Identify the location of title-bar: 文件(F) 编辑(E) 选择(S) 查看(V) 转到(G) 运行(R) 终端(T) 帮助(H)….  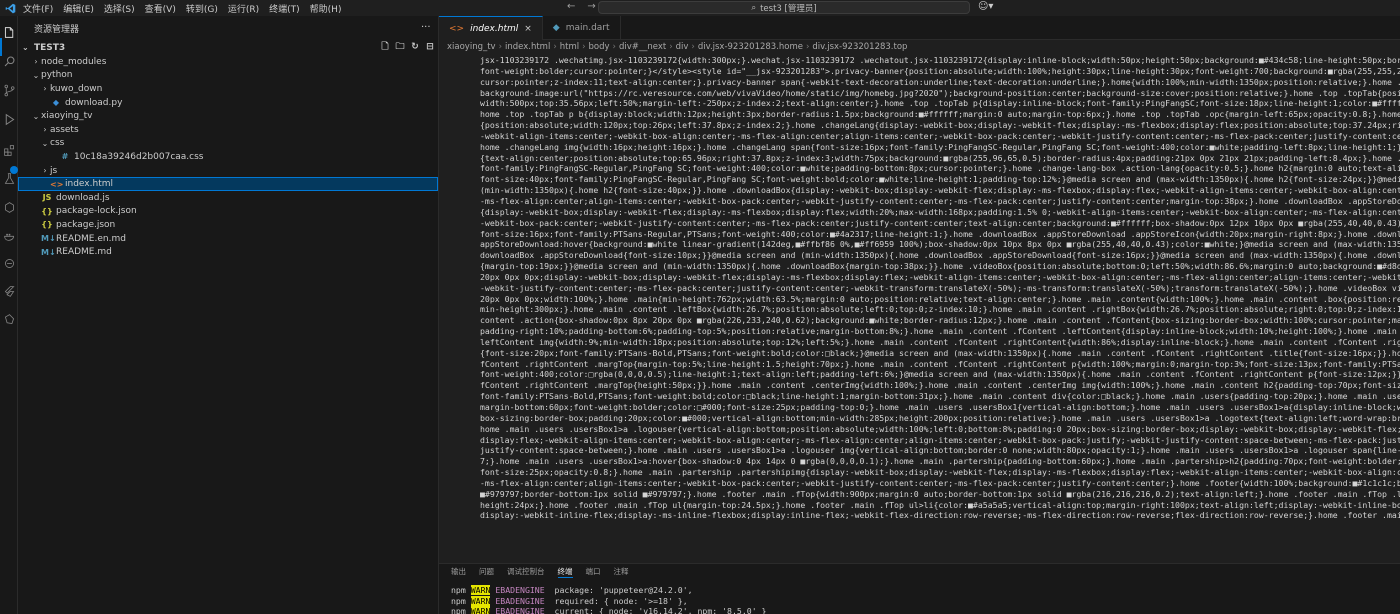
(700, 8).